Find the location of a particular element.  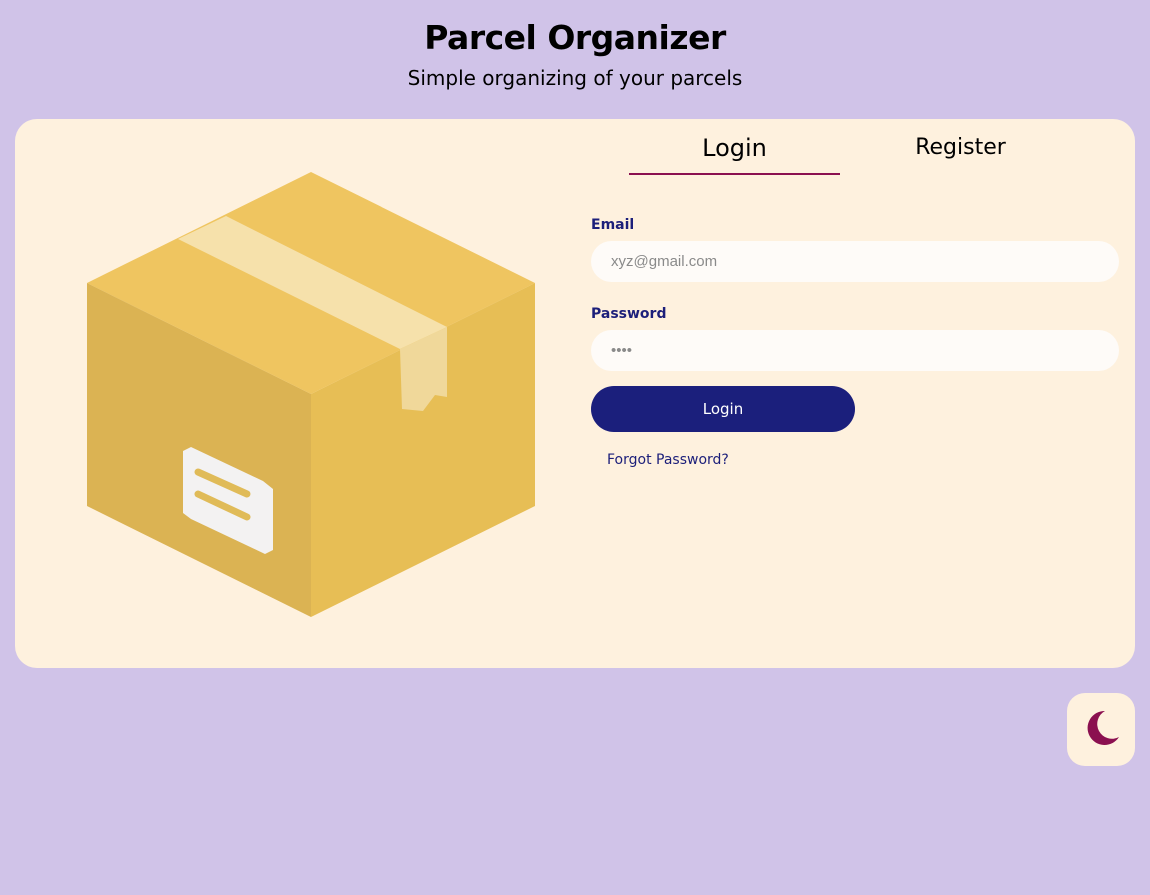

moon-icon is located at coordinates (1103, 727).